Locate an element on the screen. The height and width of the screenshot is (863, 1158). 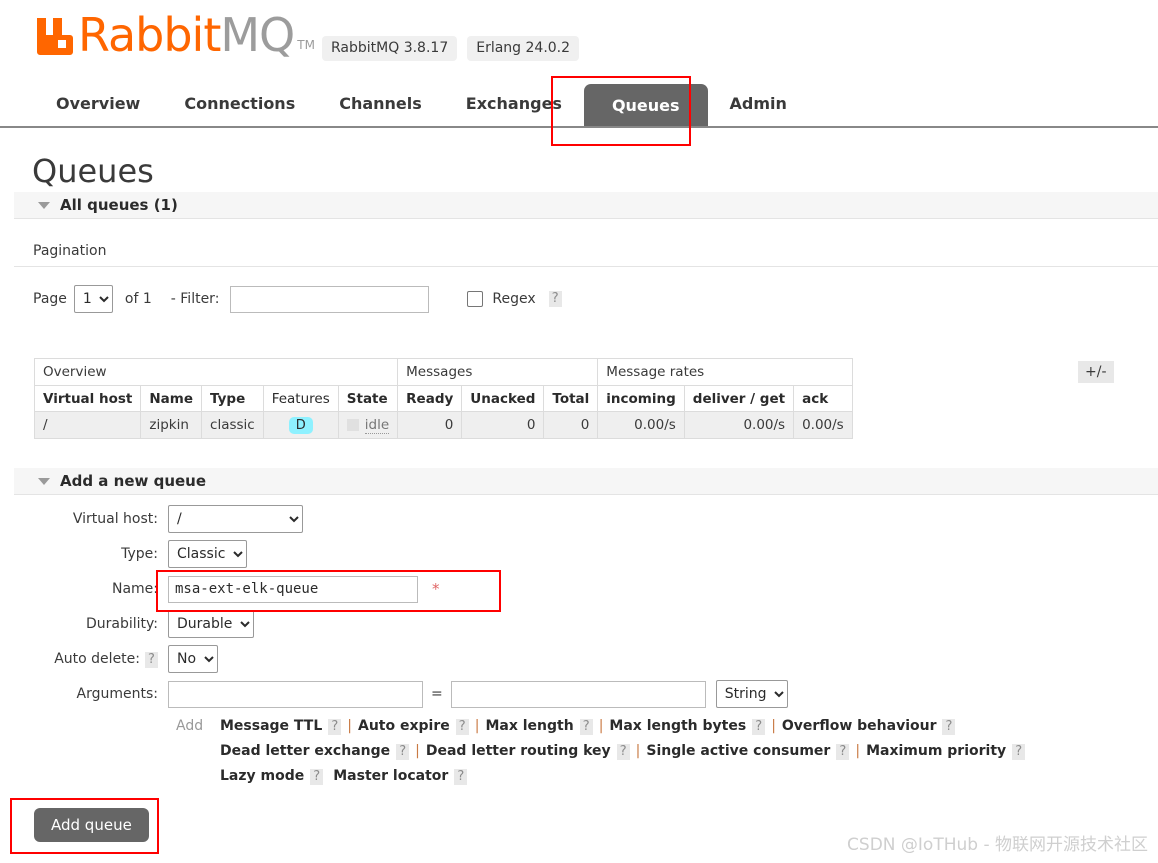
column-header-total: Total is located at coordinates (571, 398).